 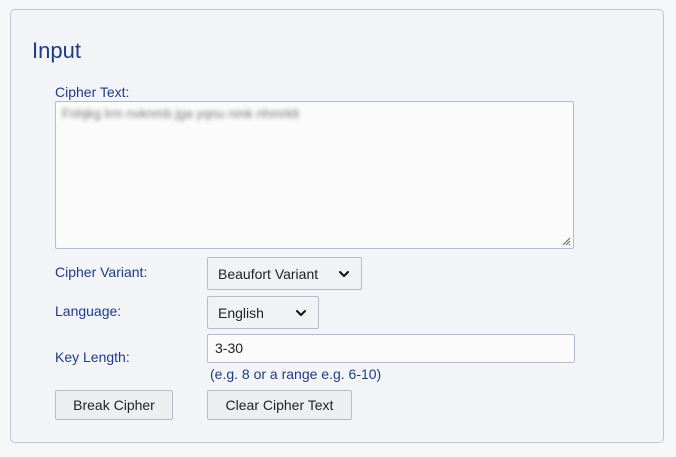 I want to click on cipher-variant-value: Beaufort Variant, so click(x=268, y=273).